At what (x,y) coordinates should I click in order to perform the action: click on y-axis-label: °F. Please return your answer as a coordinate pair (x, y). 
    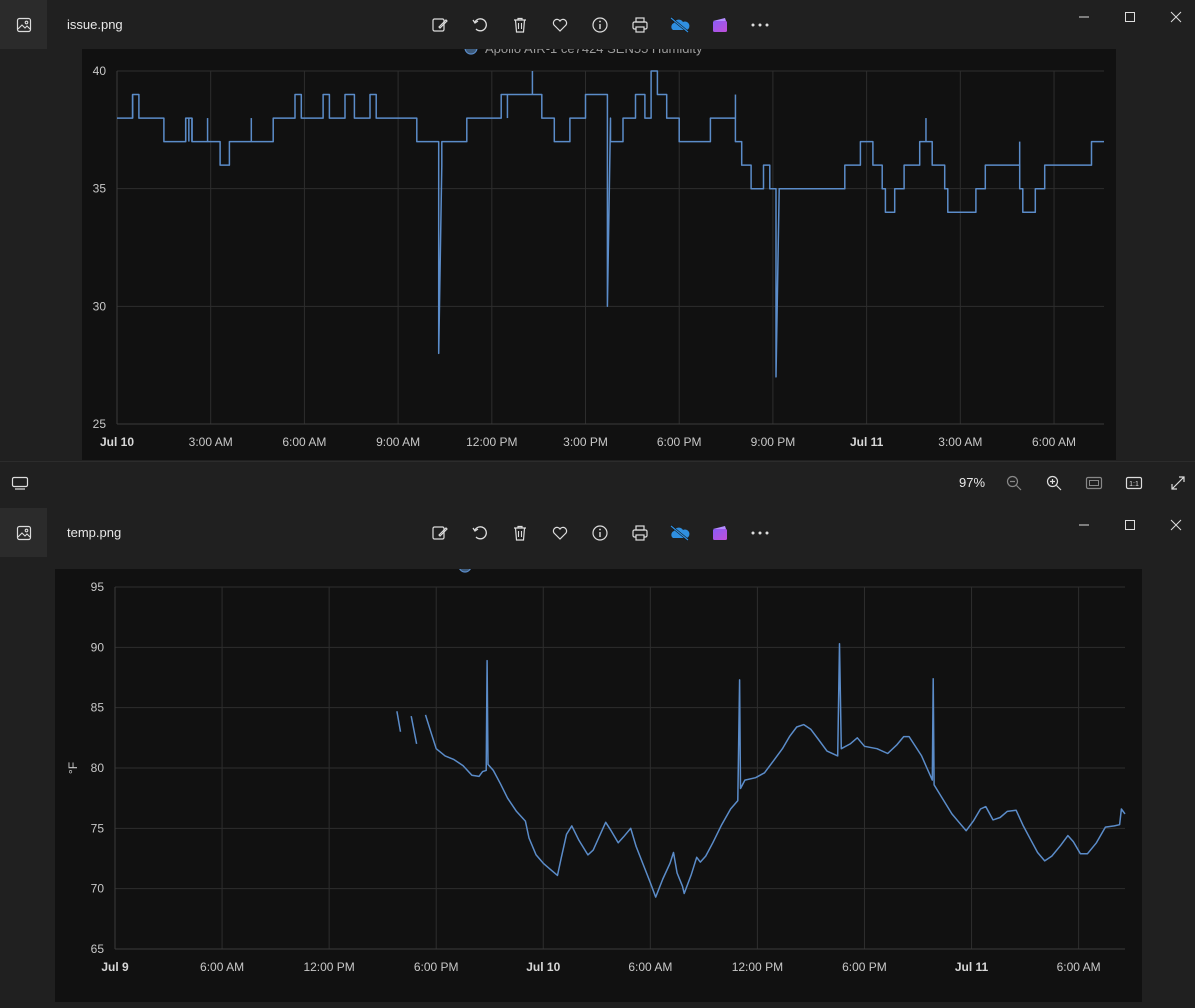
    Looking at the image, I should click on (73, 768).